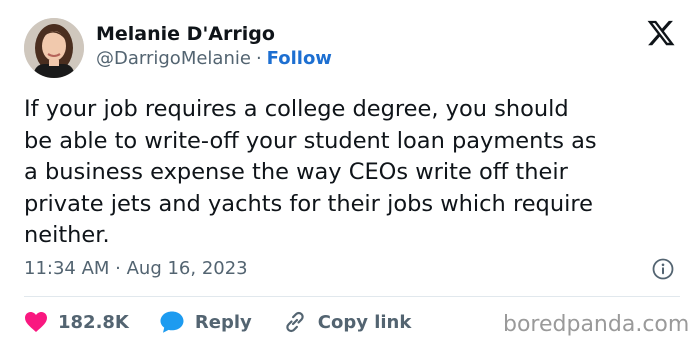 This screenshot has width=700, height=348. I want to click on reply-button: Reply, so click(205, 322).